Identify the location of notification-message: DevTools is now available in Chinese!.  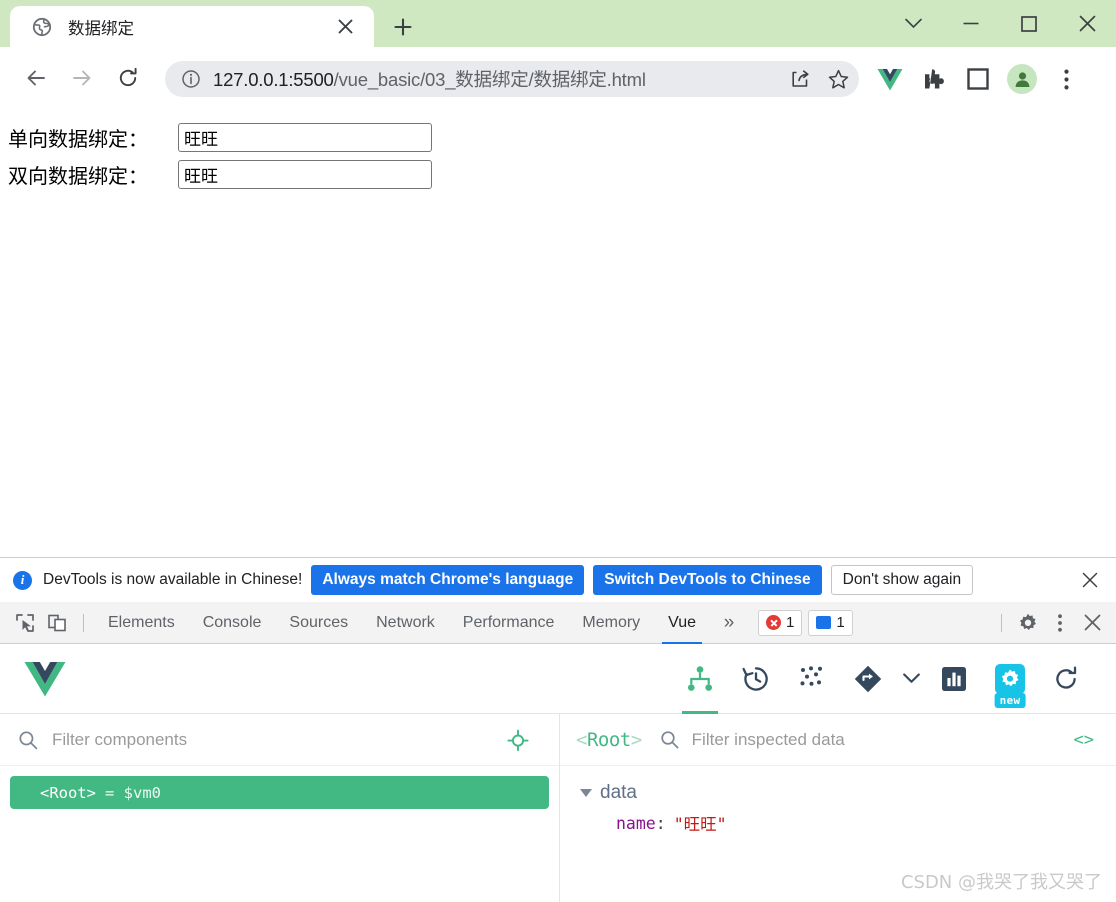
(173, 579).